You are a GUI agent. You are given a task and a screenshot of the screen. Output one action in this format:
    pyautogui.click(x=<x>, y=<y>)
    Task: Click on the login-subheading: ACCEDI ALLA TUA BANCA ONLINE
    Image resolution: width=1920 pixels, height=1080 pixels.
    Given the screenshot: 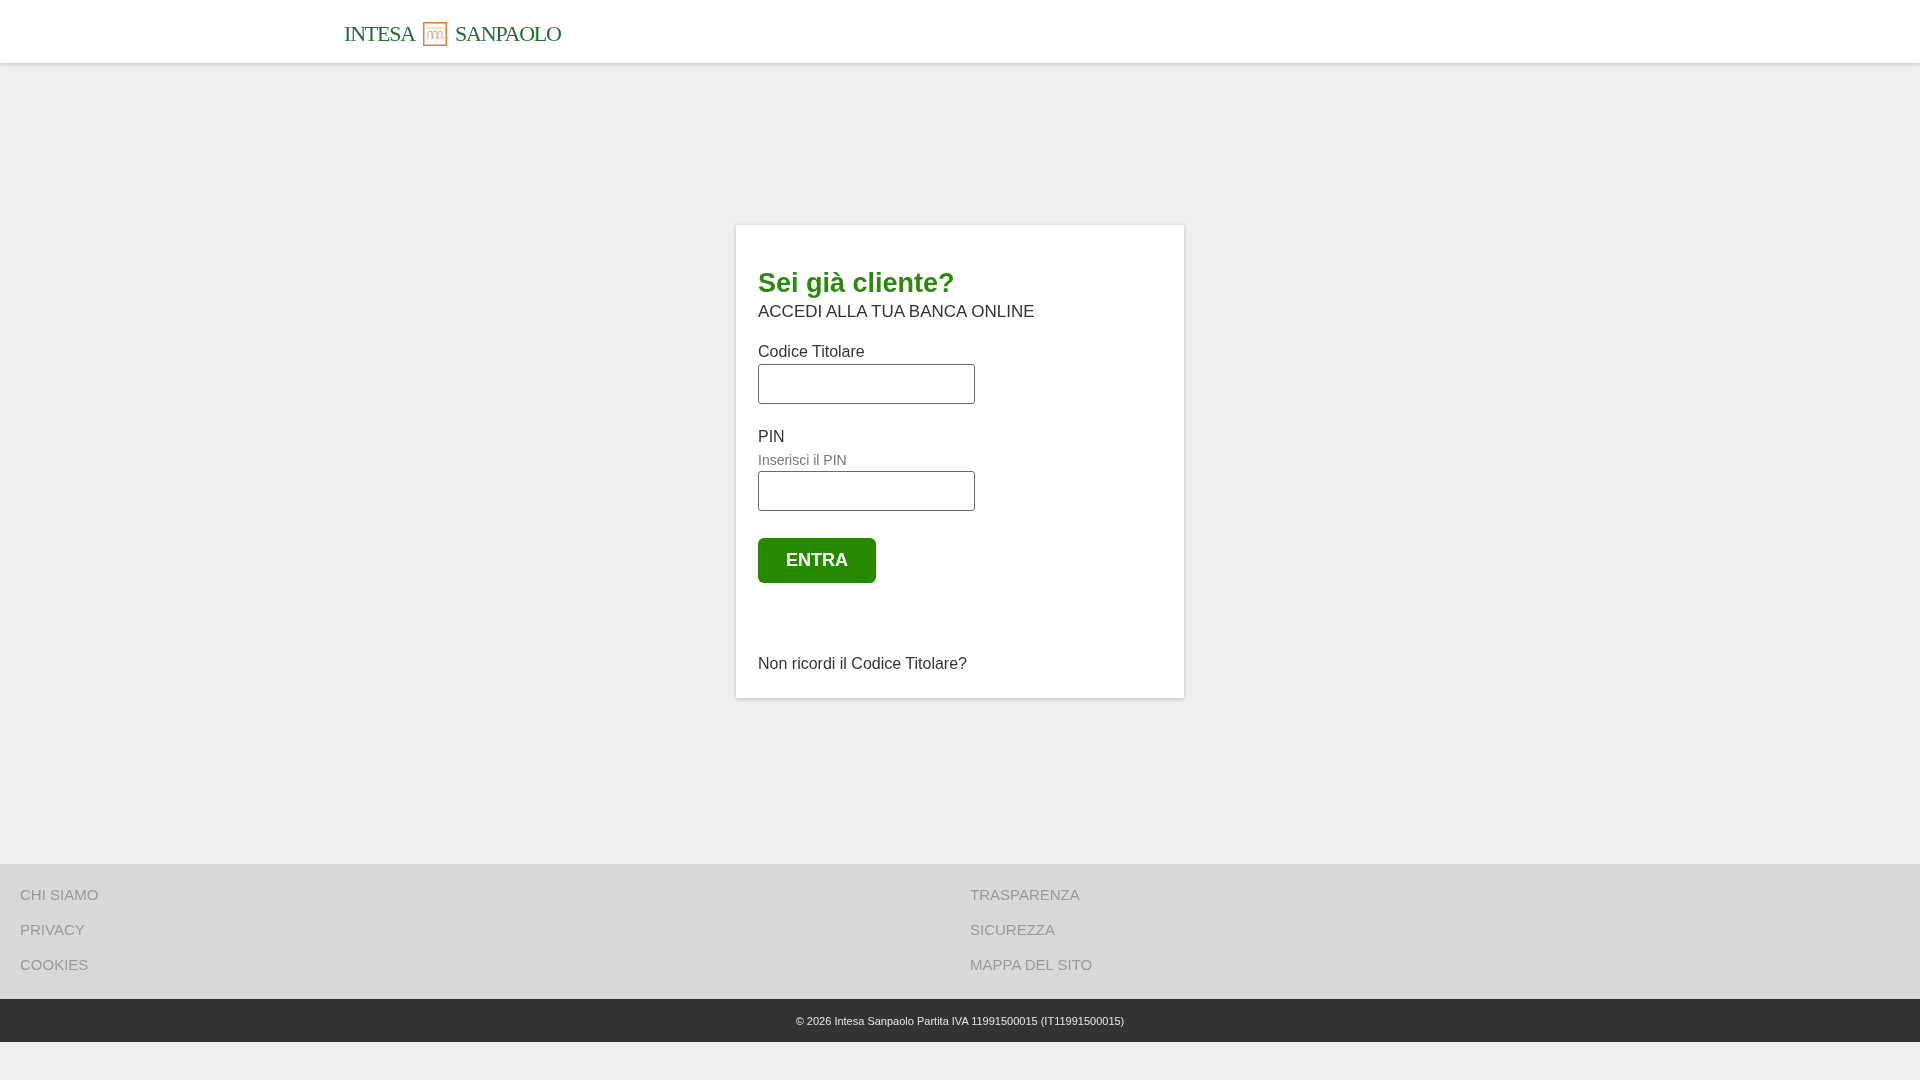 What is the action you would take?
    pyautogui.click(x=896, y=312)
    